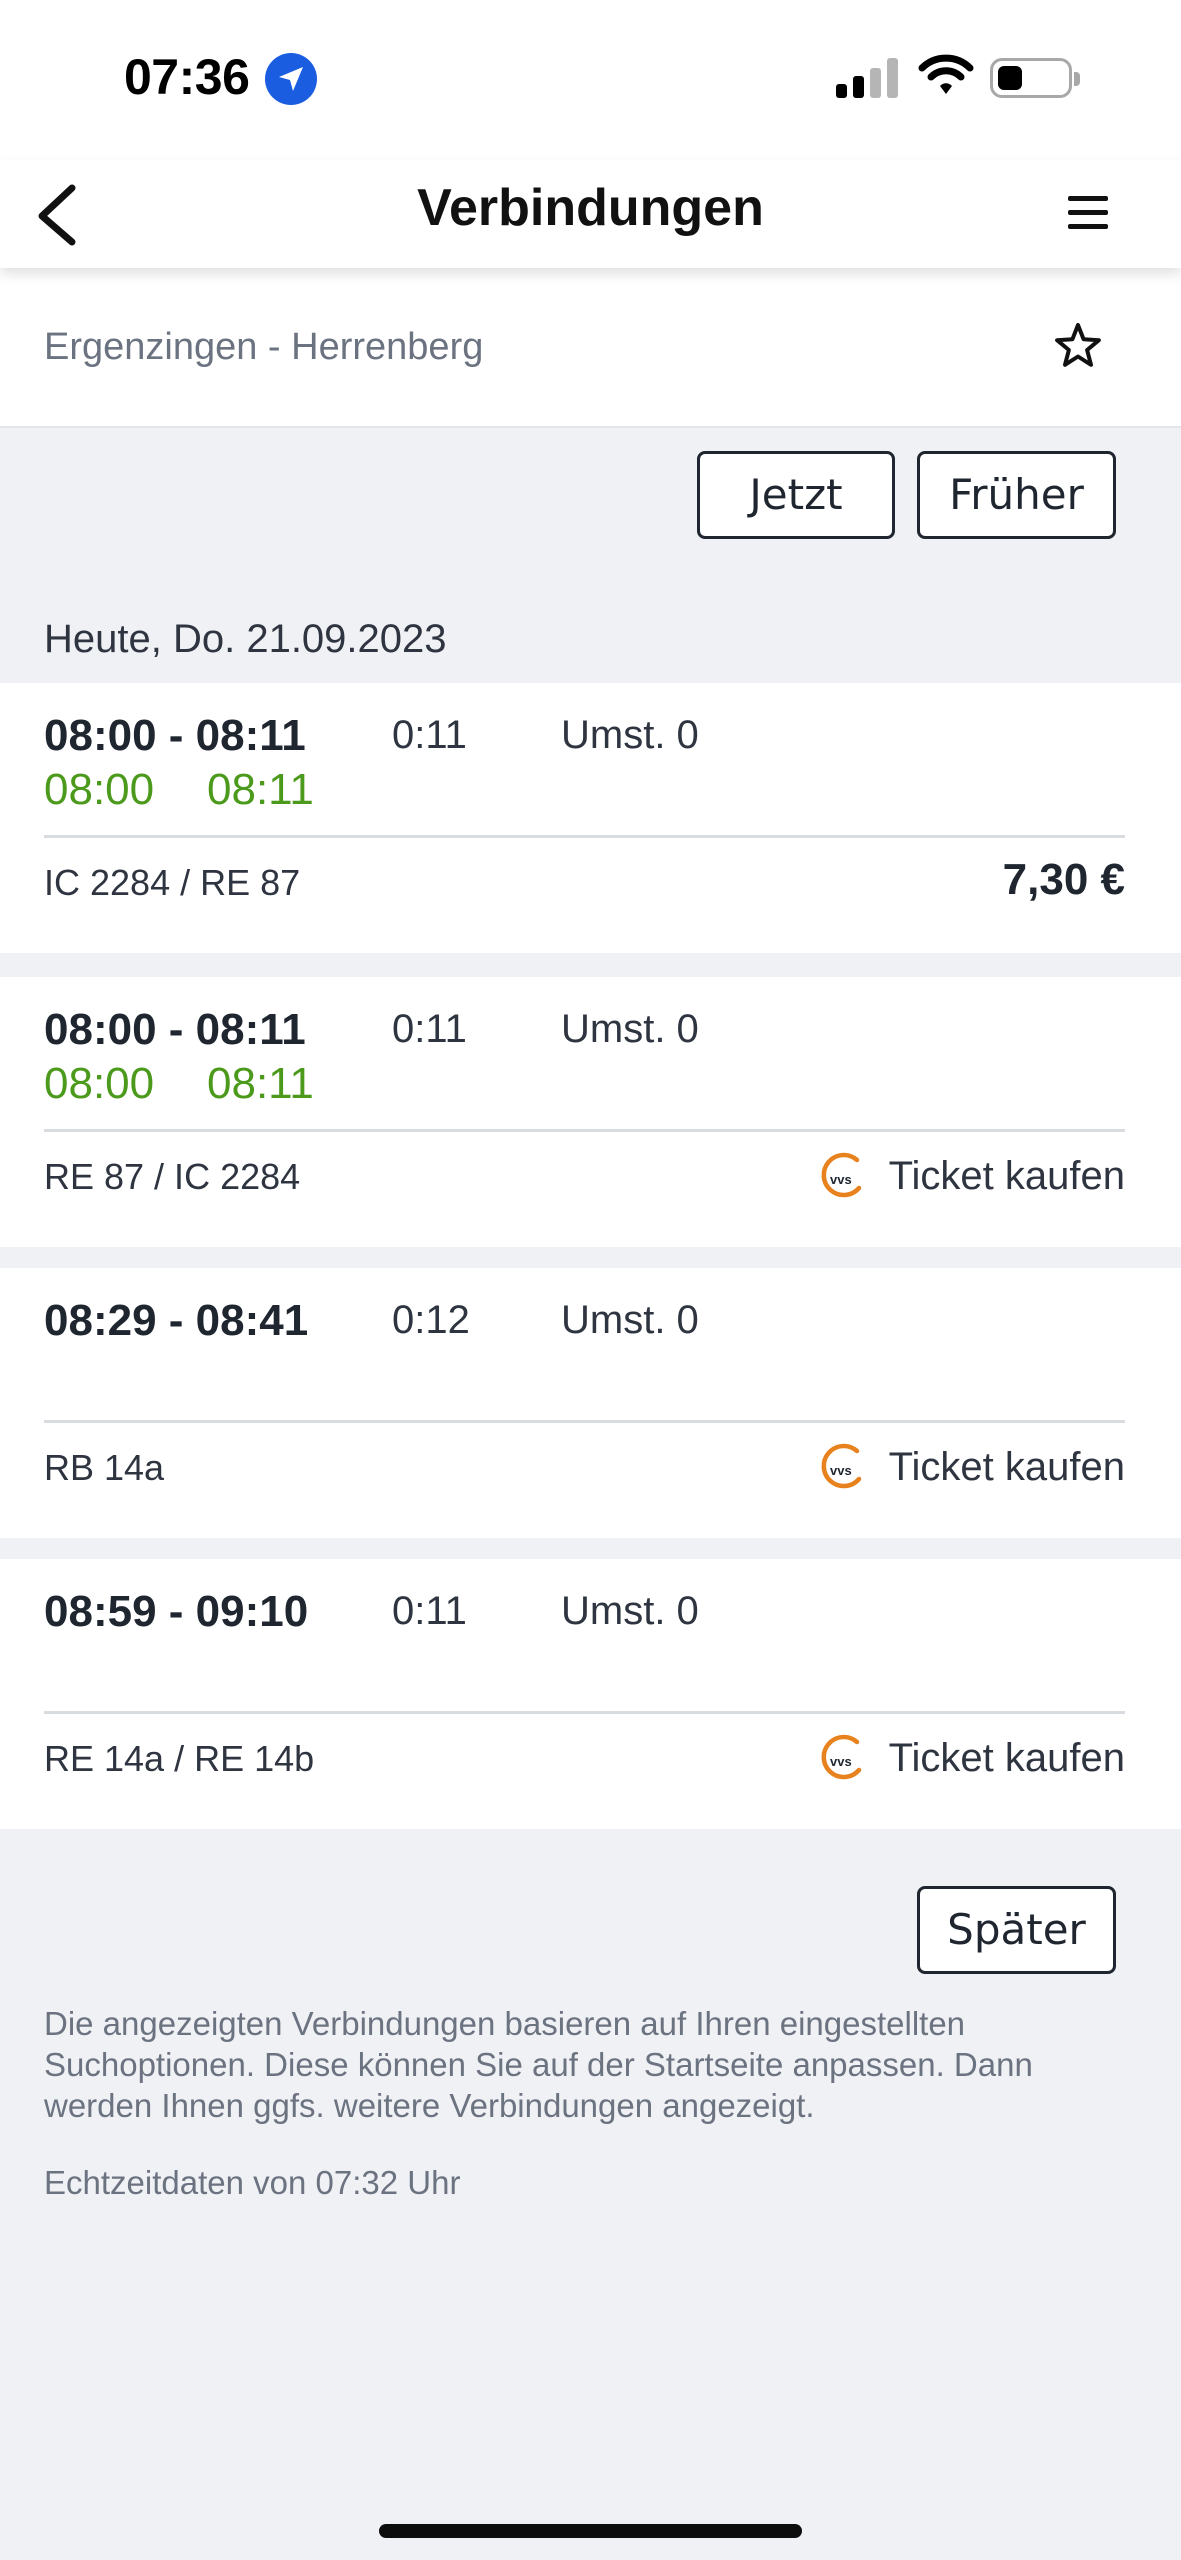  What do you see at coordinates (1035, 78) in the screenshot?
I see `battery-icon` at bounding box center [1035, 78].